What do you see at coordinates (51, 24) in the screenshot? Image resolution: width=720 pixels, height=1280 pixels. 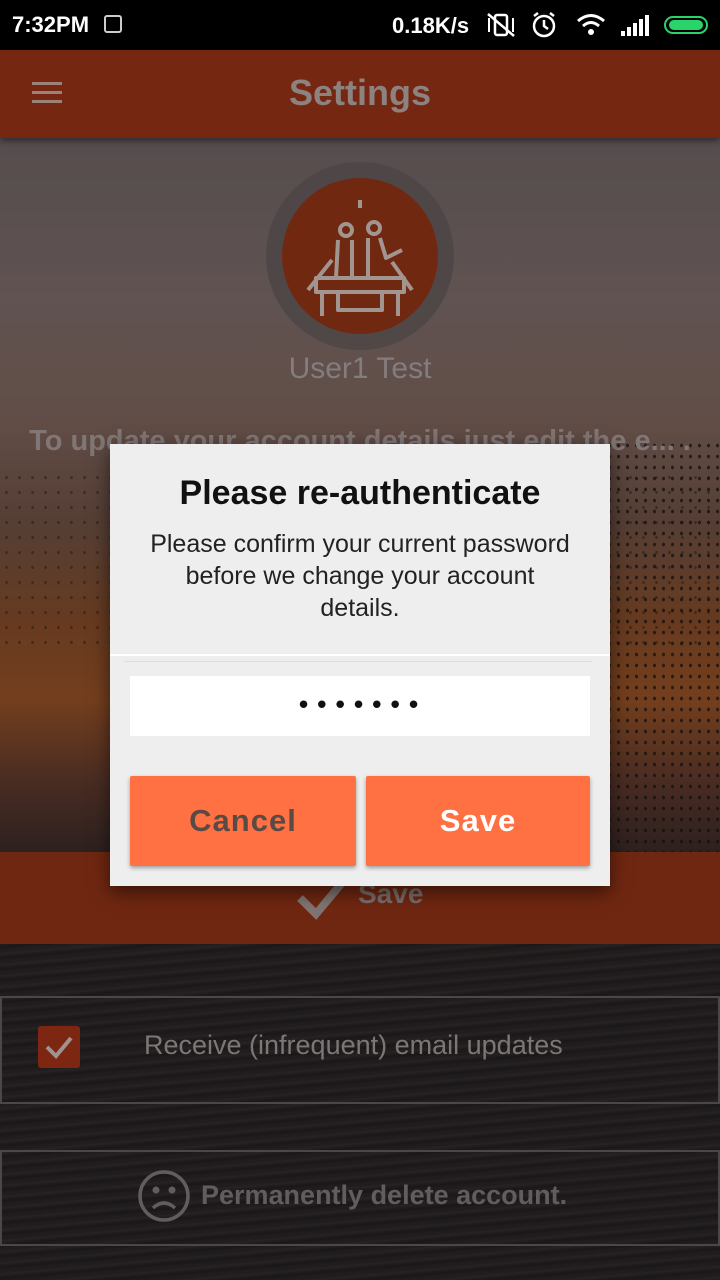 I see `status-time: 7:32PM` at bounding box center [51, 24].